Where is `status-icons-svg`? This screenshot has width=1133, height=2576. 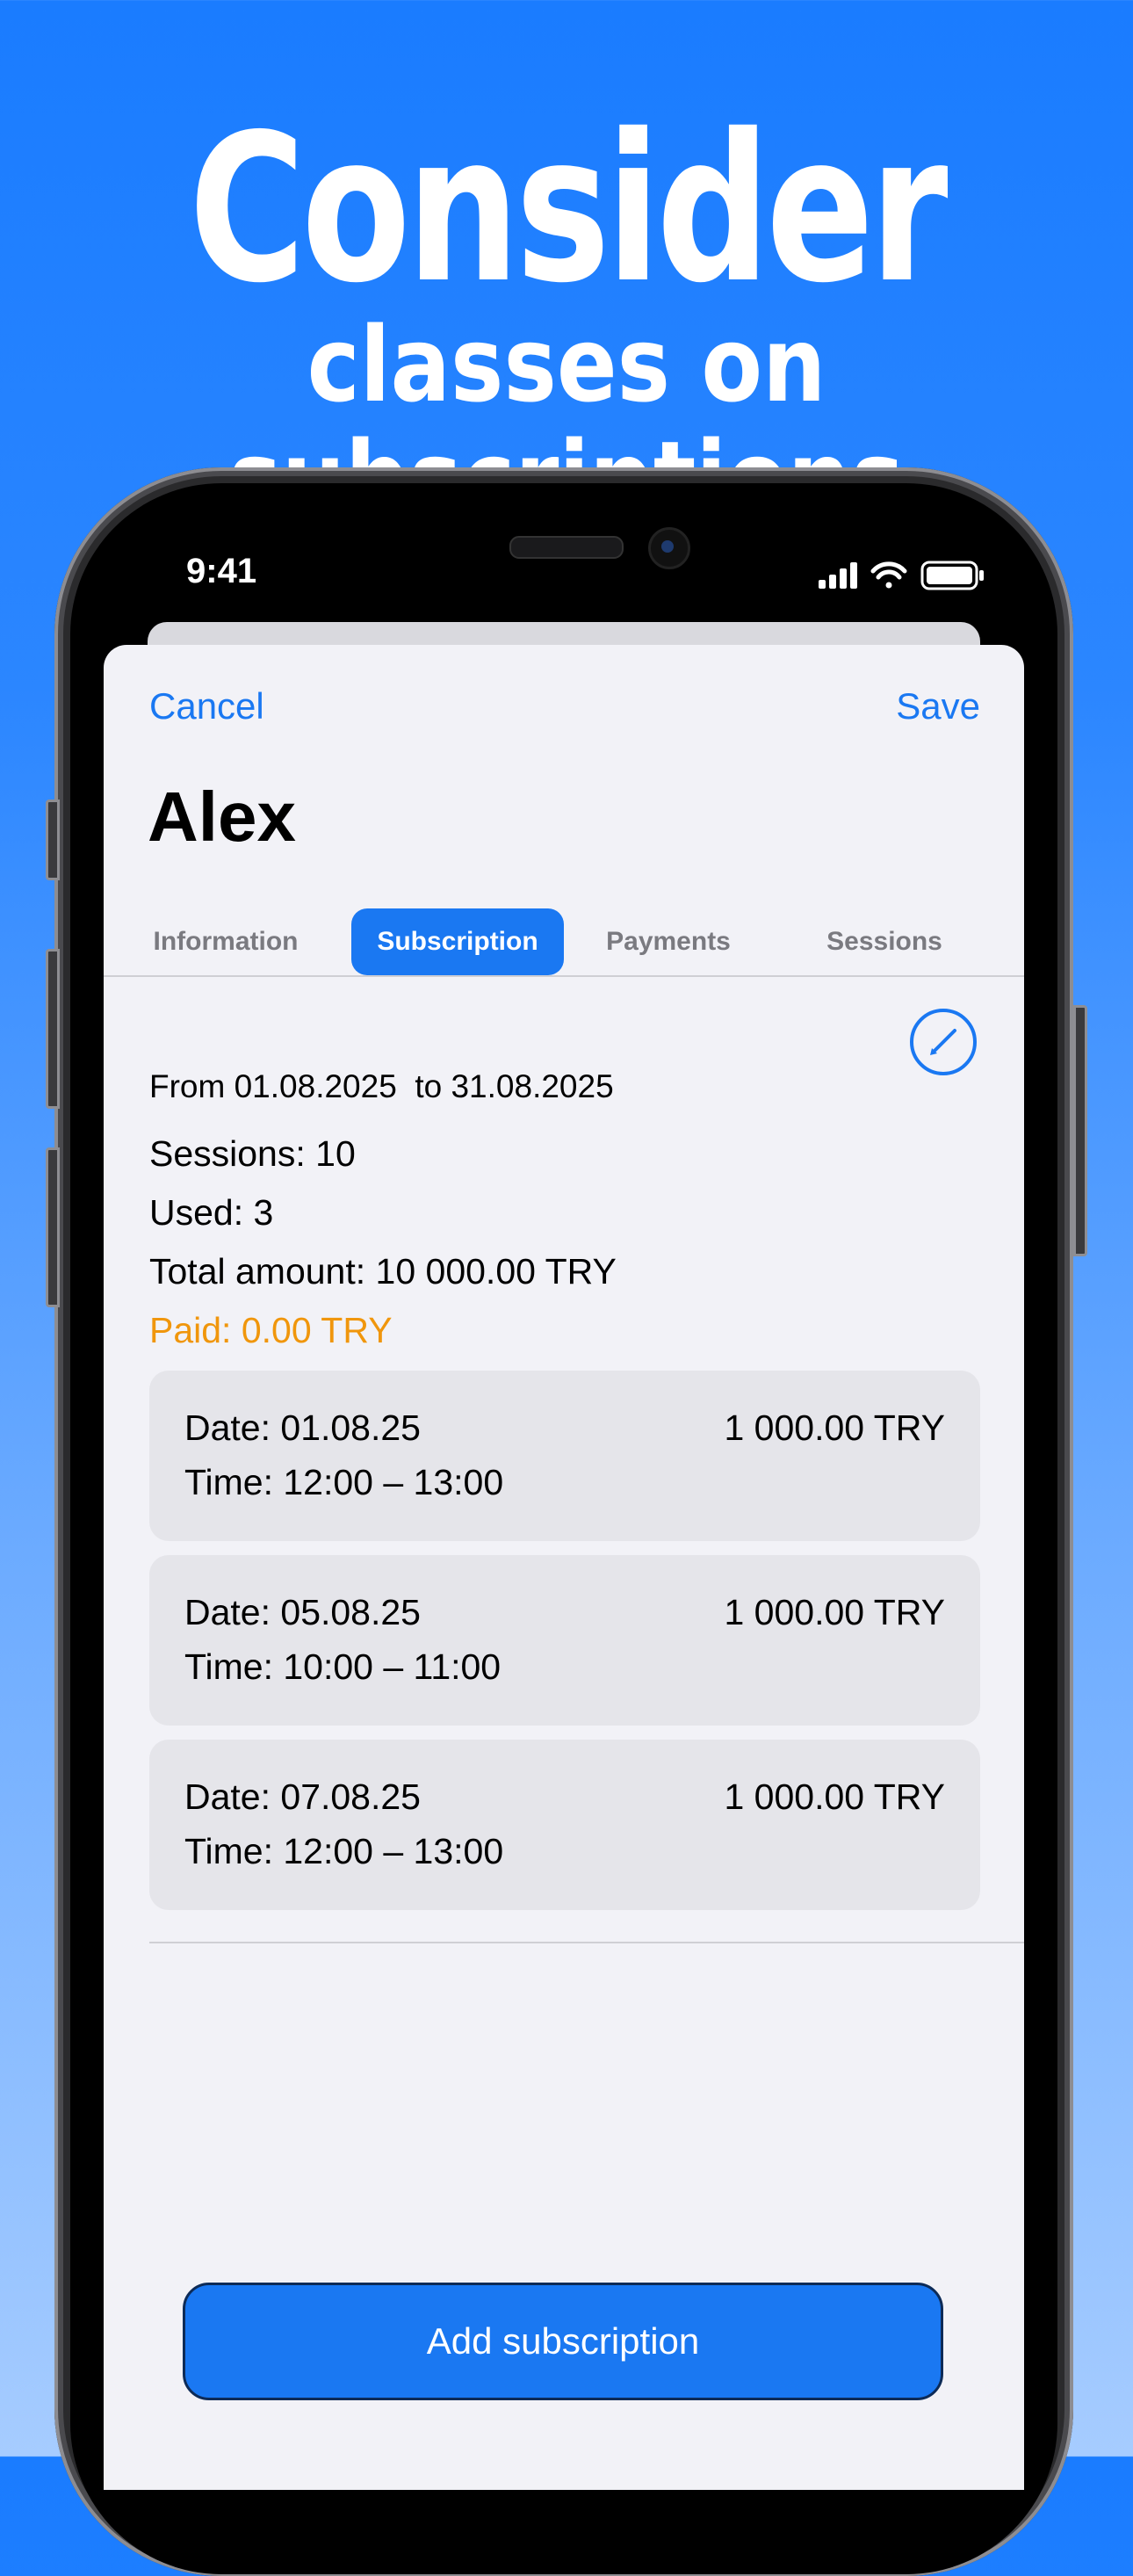
status-icons-svg is located at coordinates (902, 575).